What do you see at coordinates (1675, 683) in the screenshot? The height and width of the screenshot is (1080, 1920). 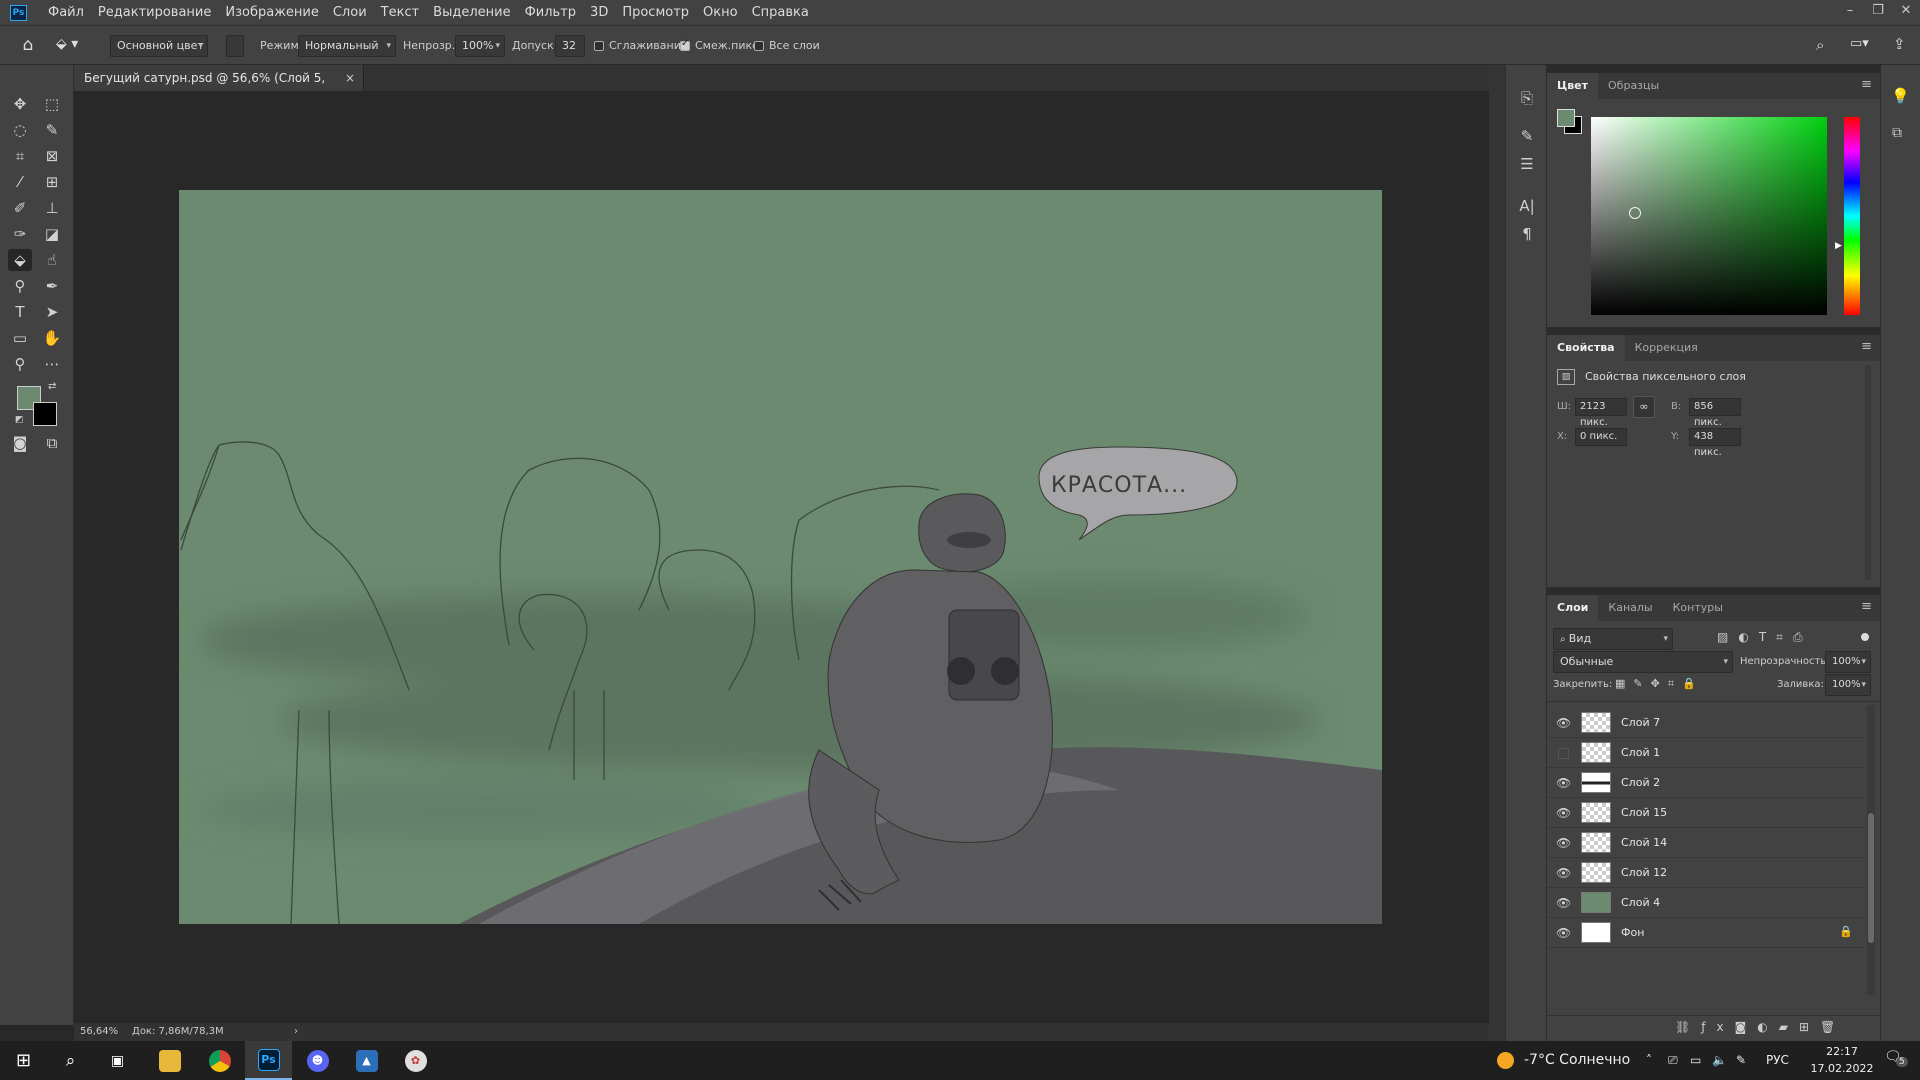 I see `lock-artboard-icon: ⌗` at bounding box center [1675, 683].